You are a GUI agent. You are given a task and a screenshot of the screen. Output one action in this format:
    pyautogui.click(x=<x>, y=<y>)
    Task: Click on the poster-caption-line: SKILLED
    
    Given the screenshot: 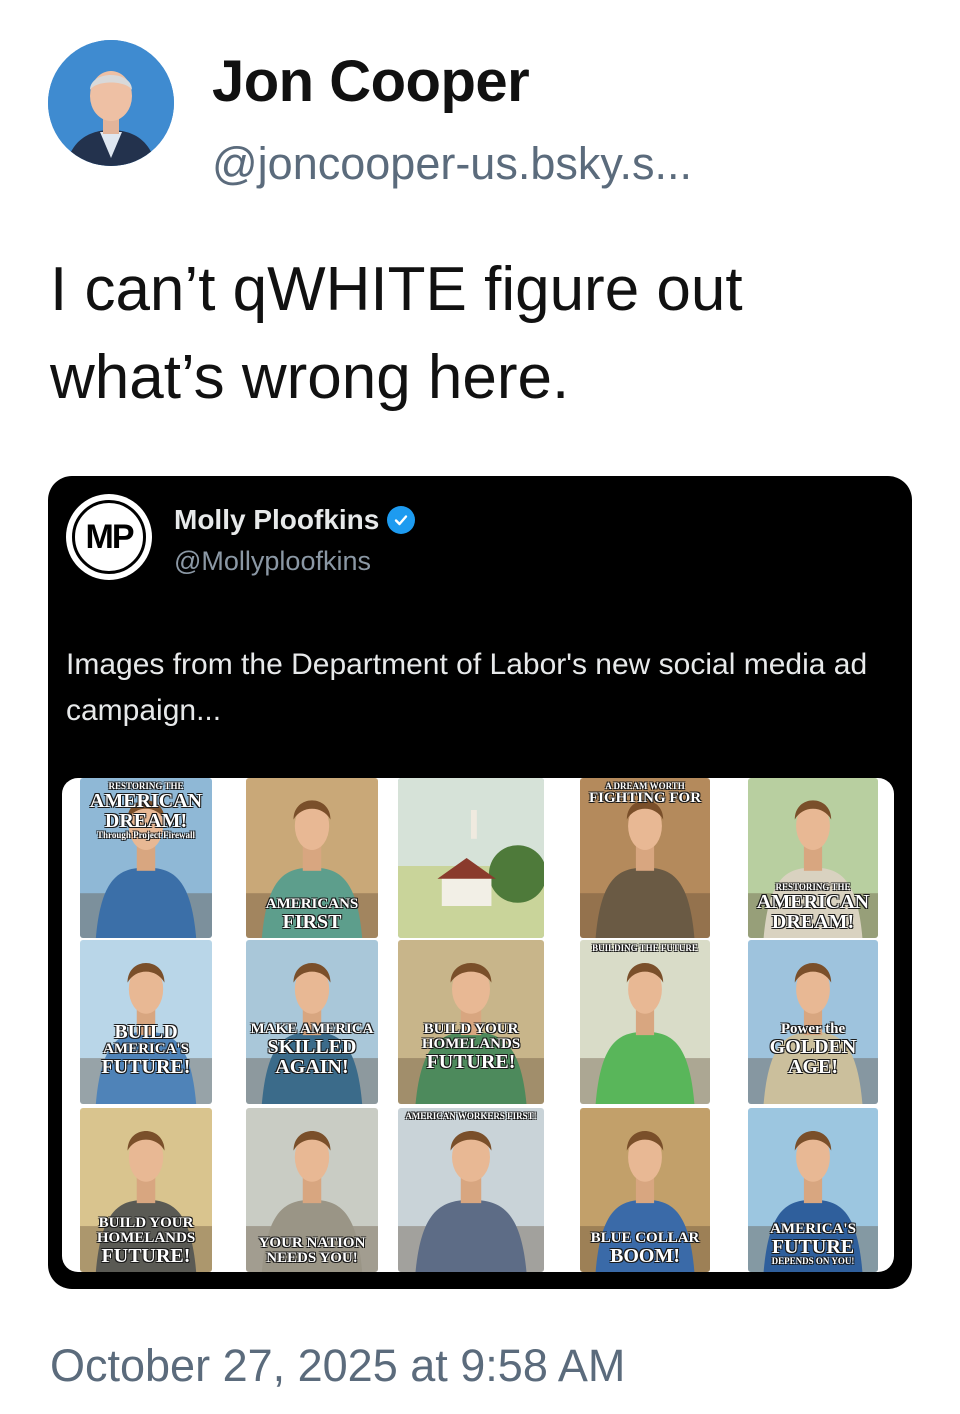 What is the action you would take?
    pyautogui.click(x=312, y=1047)
    